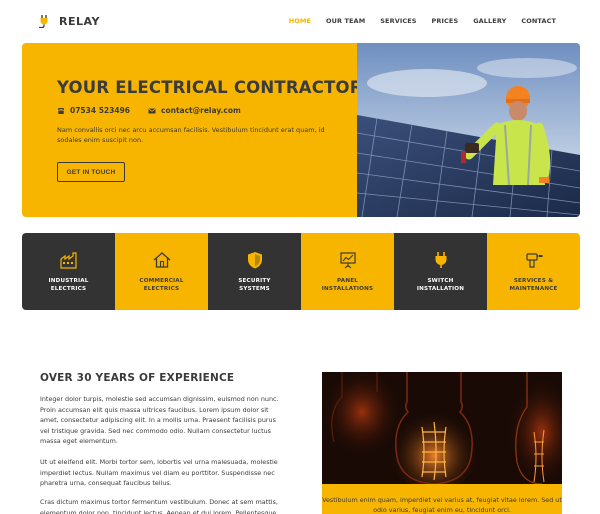  Describe the element at coordinates (445, 21) in the screenshot. I see `nav-prices: PRICES` at that location.